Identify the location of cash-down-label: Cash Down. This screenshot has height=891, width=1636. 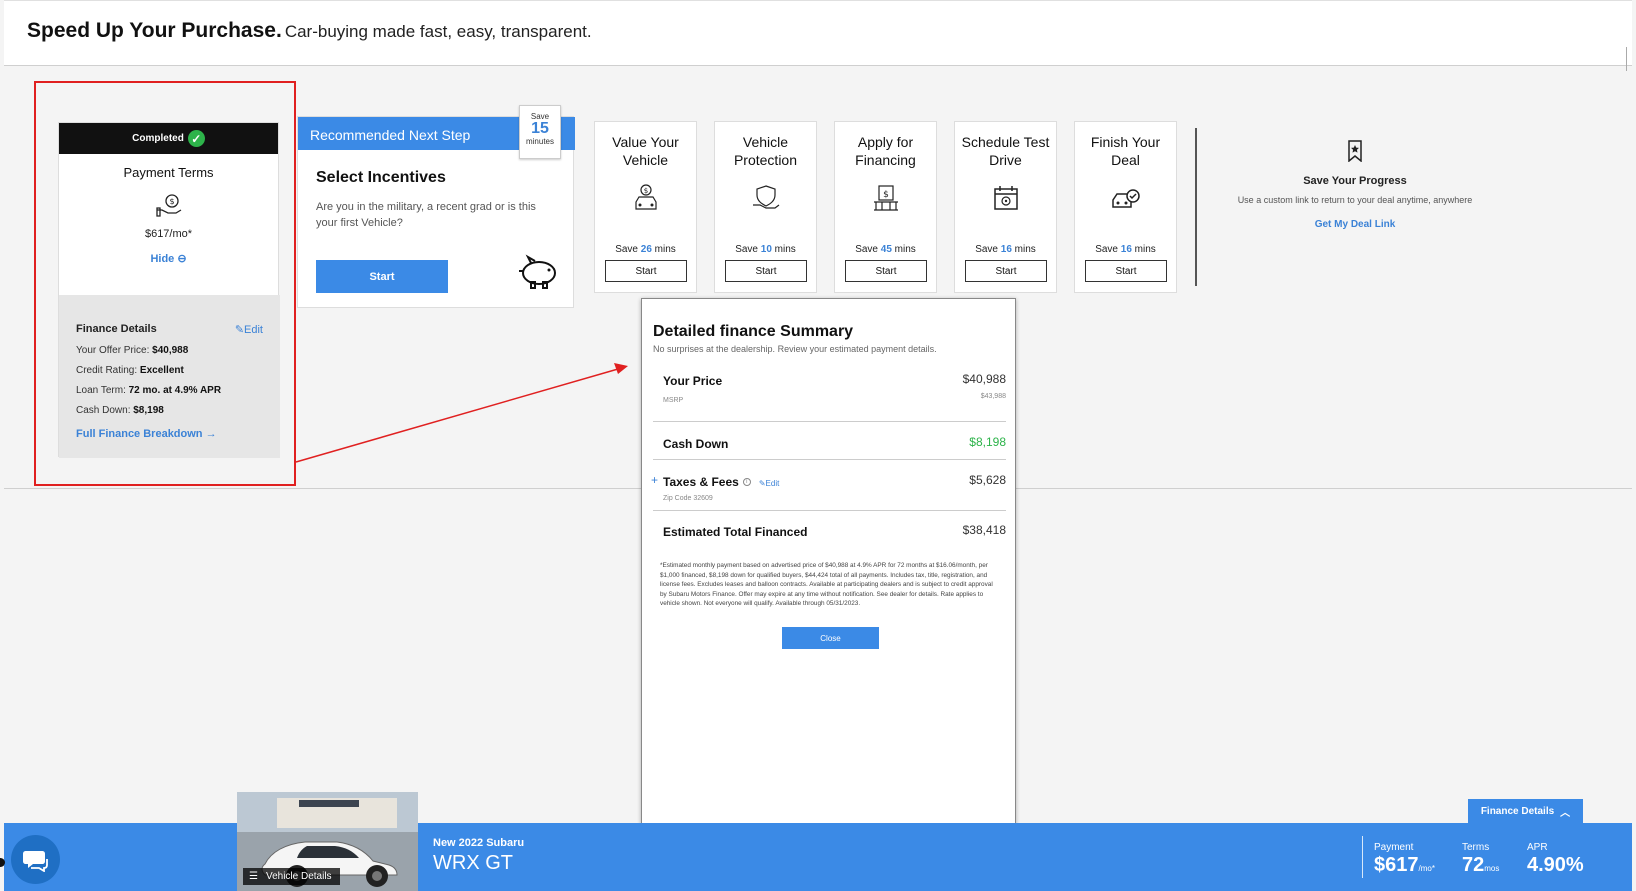
(696, 444).